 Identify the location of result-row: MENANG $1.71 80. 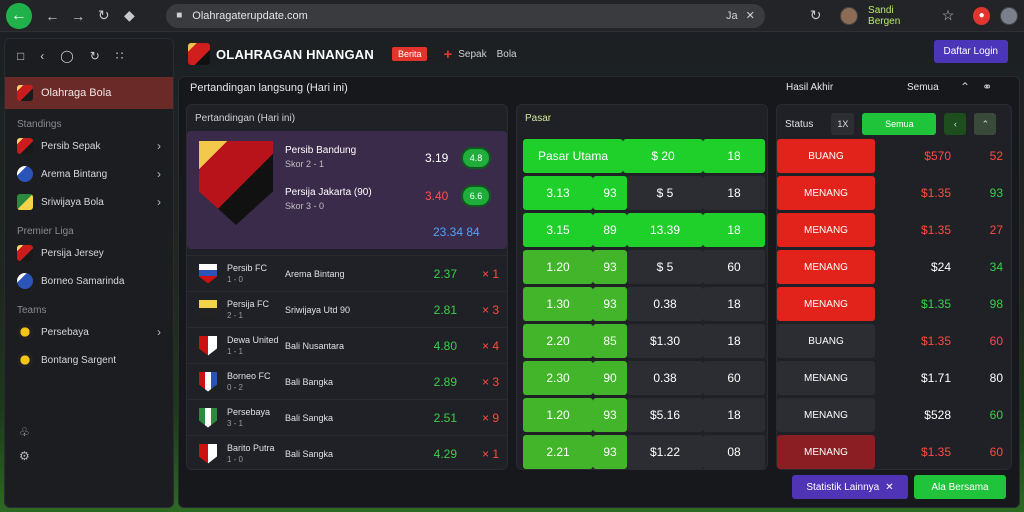
(890, 378).